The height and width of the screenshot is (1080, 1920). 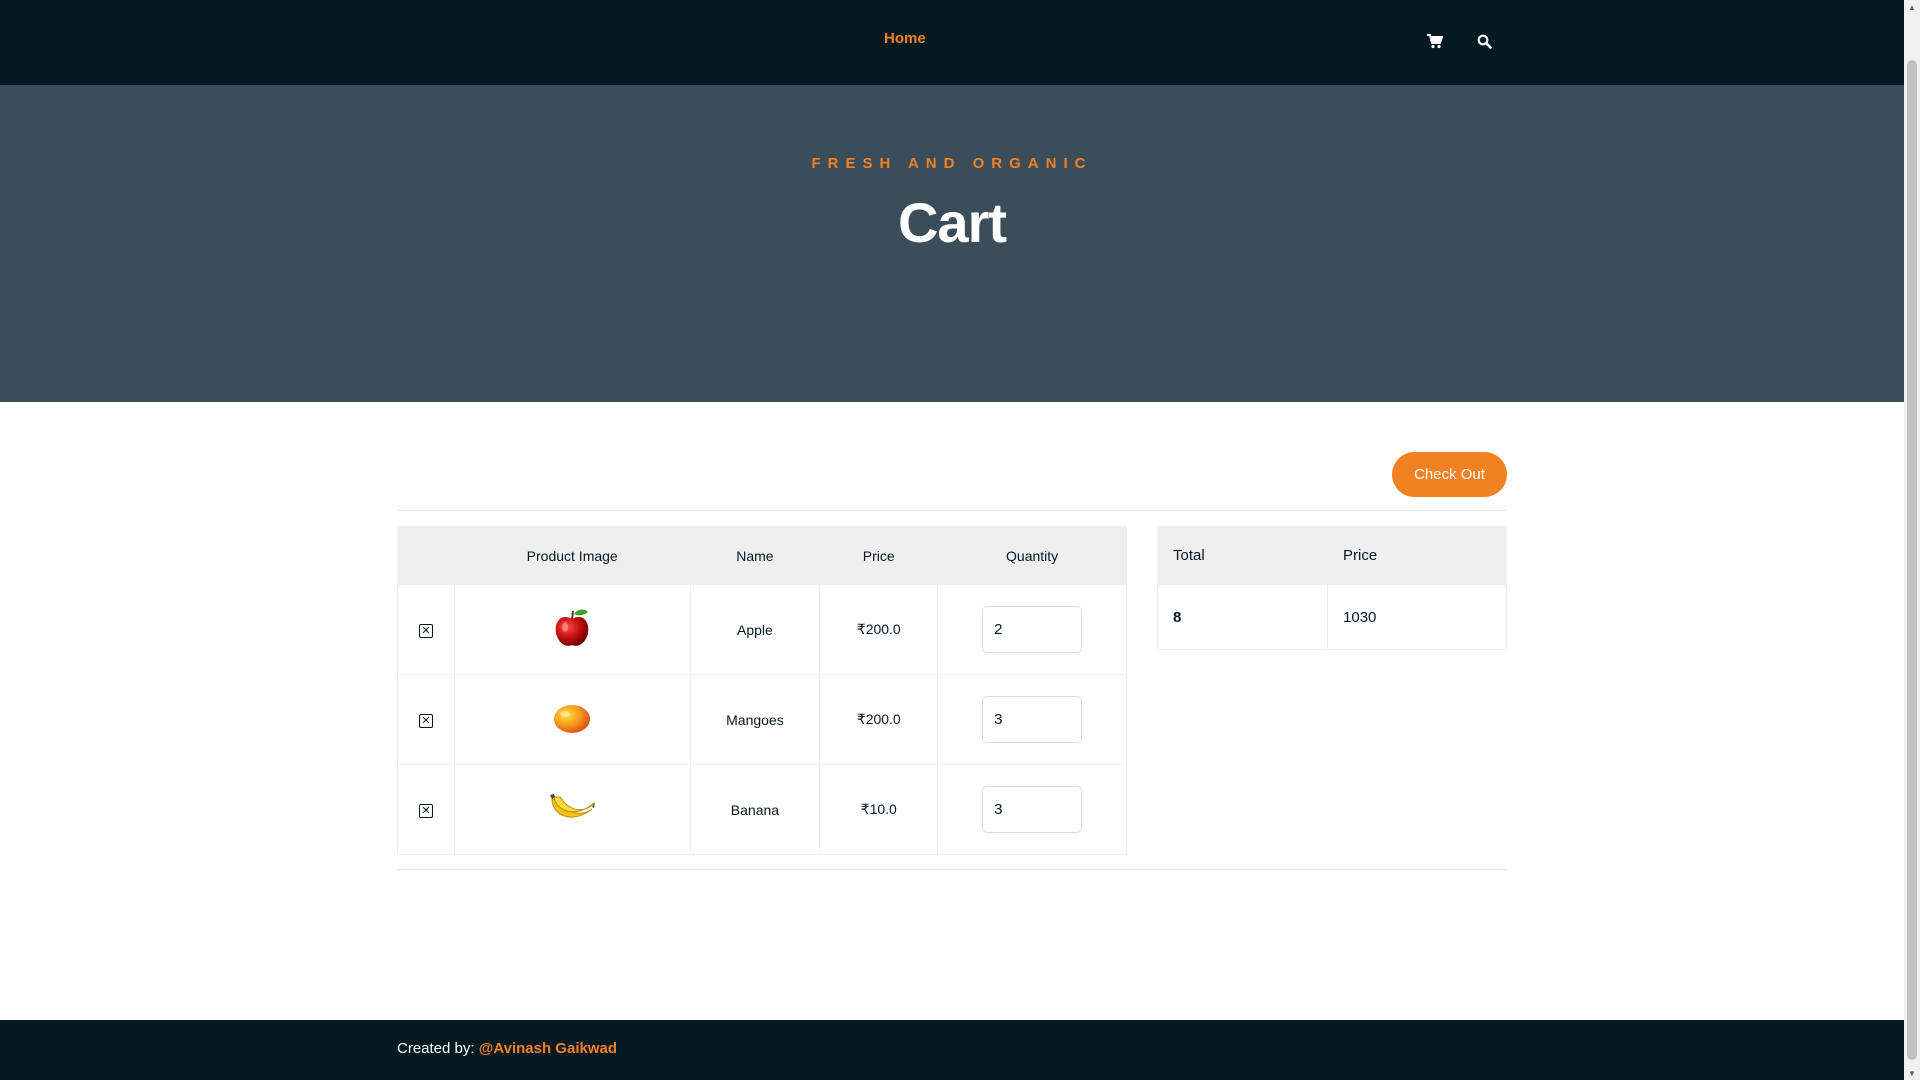 What do you see at coordinates (1912, 7) in the screenshot?
I see `scroll-up-icon: ▲` at bounding box center [1912, 7].